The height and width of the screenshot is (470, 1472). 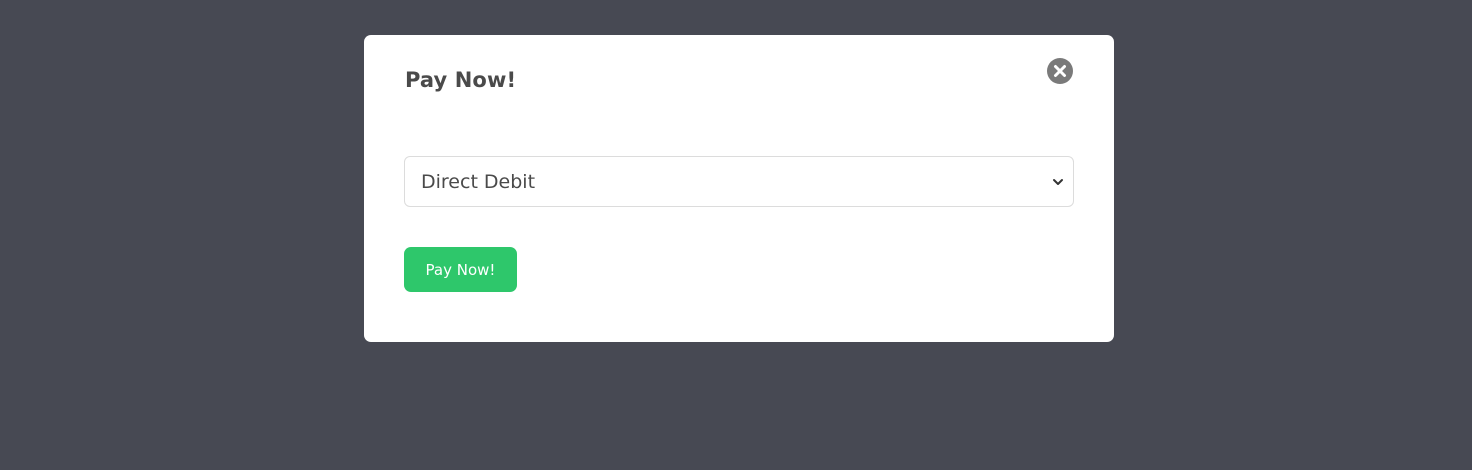 What do you see at coordinates (1060, 71) in the screenshot?
I see `close-icon` at bounding box center [1060, 71].